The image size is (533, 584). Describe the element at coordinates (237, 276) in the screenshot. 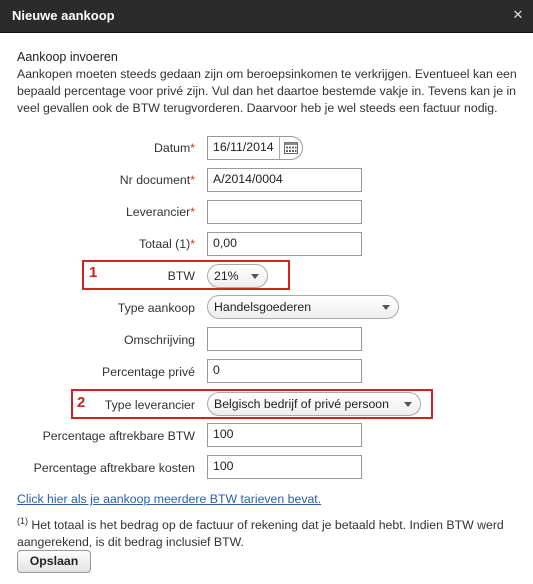

I see `btw-select: 21%` at that location.